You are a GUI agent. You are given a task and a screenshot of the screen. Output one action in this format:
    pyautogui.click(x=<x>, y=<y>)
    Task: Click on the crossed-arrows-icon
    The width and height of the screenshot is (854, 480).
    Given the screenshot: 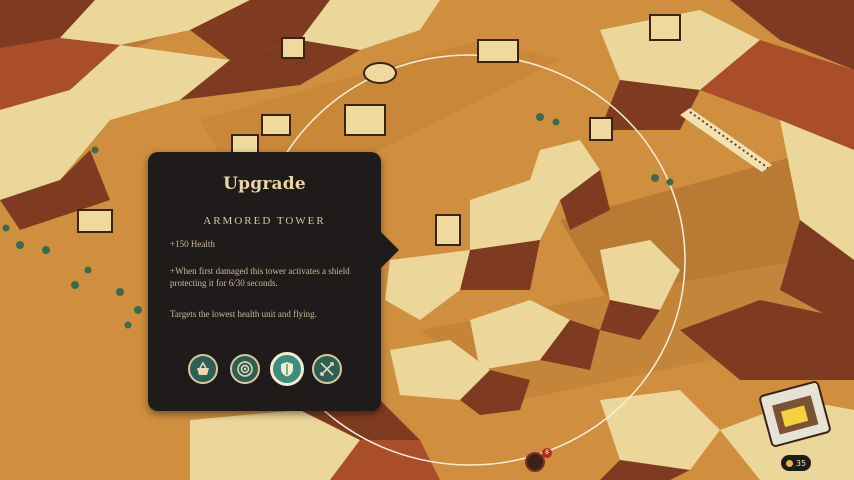 What is the action you would take?
    pyautogui.click(x=327, y=369)
    